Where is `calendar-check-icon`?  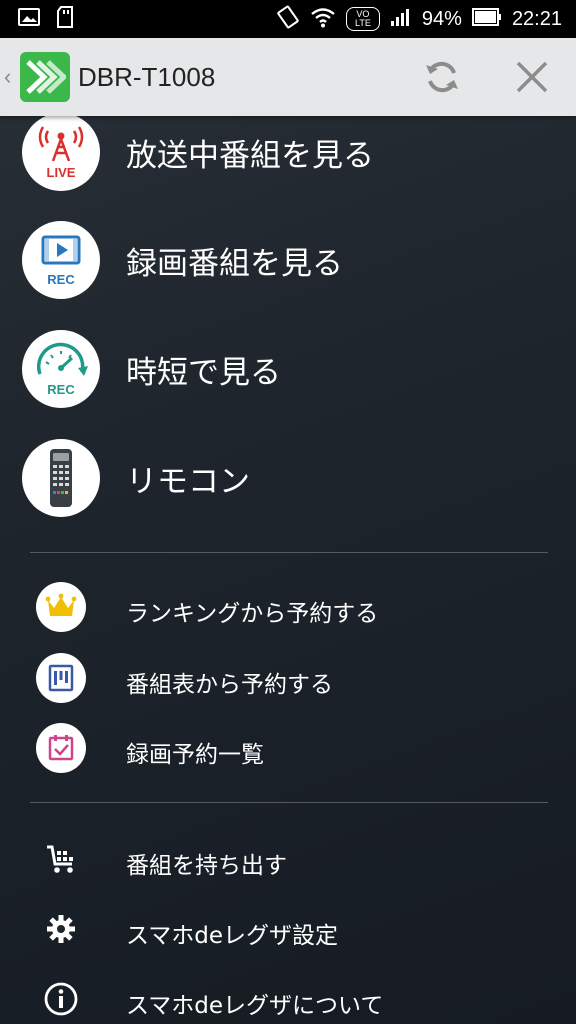
calendar-check-icon is located at coordinates (61, 748).